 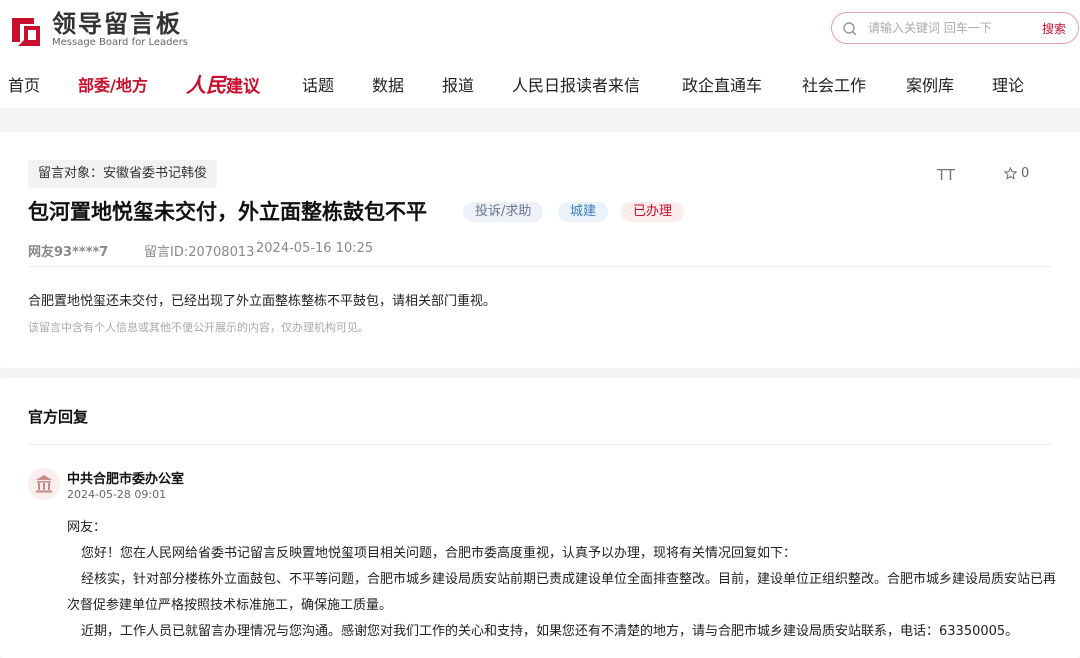 What do you see at coordinates (1010, 173) in the screenshot?
I see `star-icon` at bounding box center [1010, 173].